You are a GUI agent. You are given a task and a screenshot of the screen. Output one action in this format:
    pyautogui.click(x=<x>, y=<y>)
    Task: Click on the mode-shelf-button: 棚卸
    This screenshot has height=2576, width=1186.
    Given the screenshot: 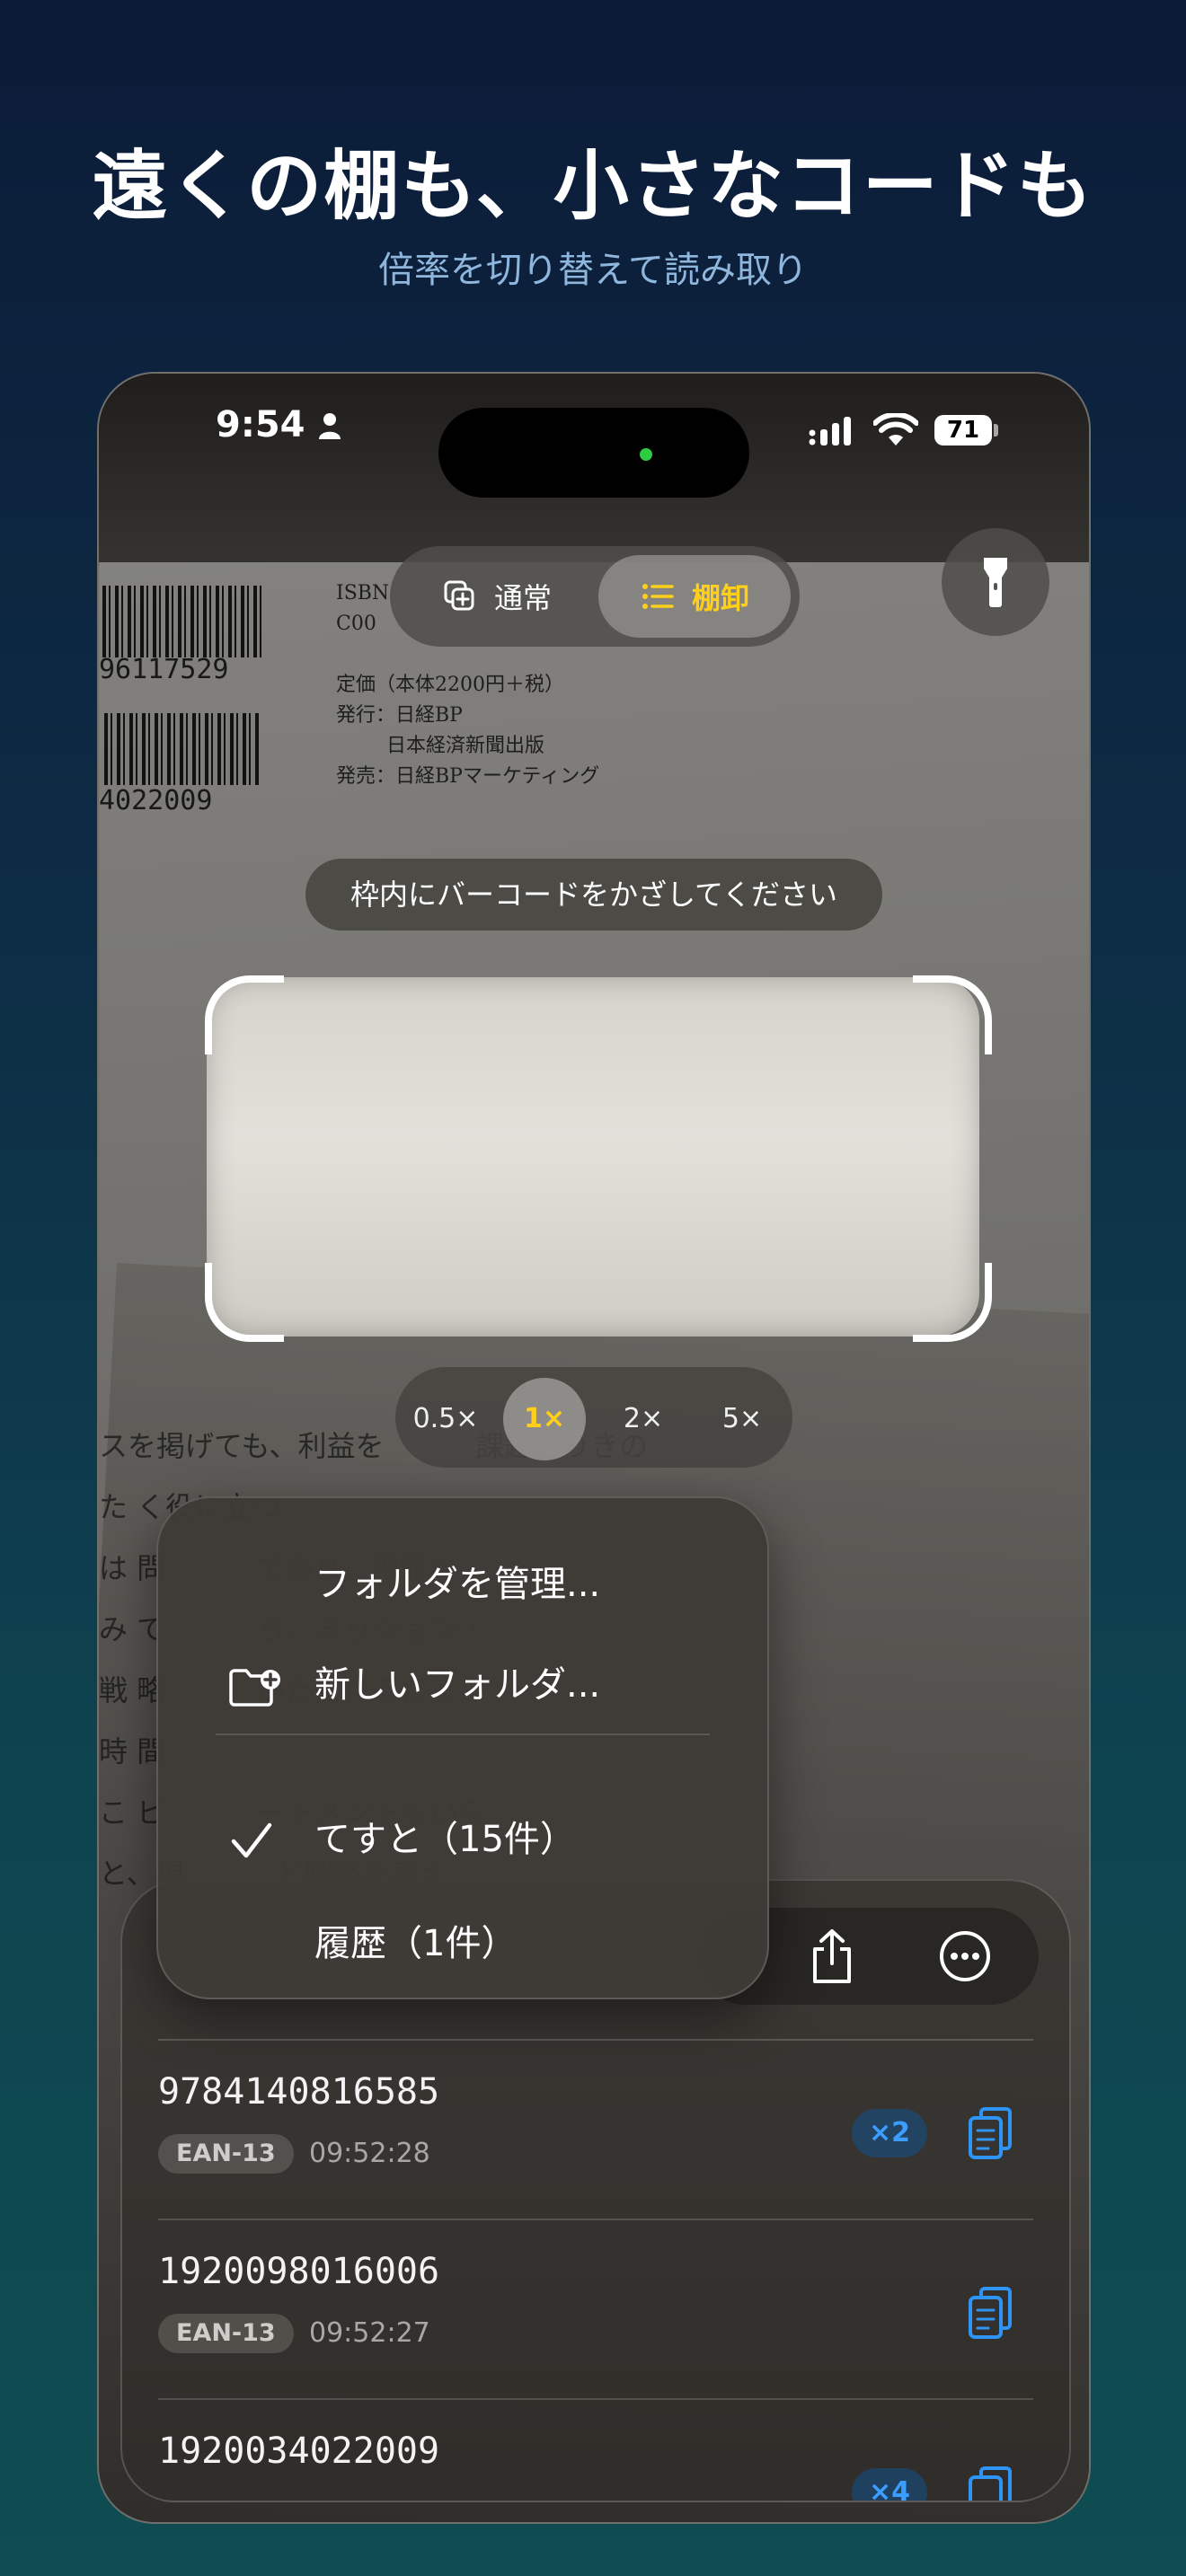 What is the action you would take?
    pyautogui.click(x=694, y=596)
    